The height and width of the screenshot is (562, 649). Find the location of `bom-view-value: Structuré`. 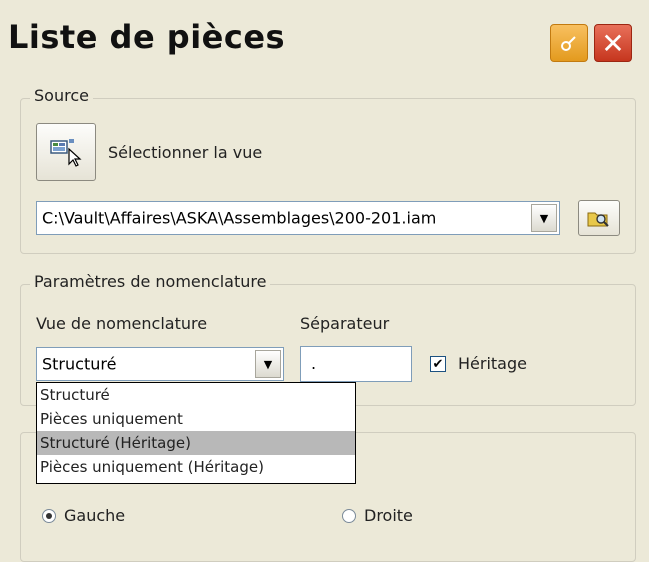

bom-view-value: Structuré is located at coordinates (79, 364).